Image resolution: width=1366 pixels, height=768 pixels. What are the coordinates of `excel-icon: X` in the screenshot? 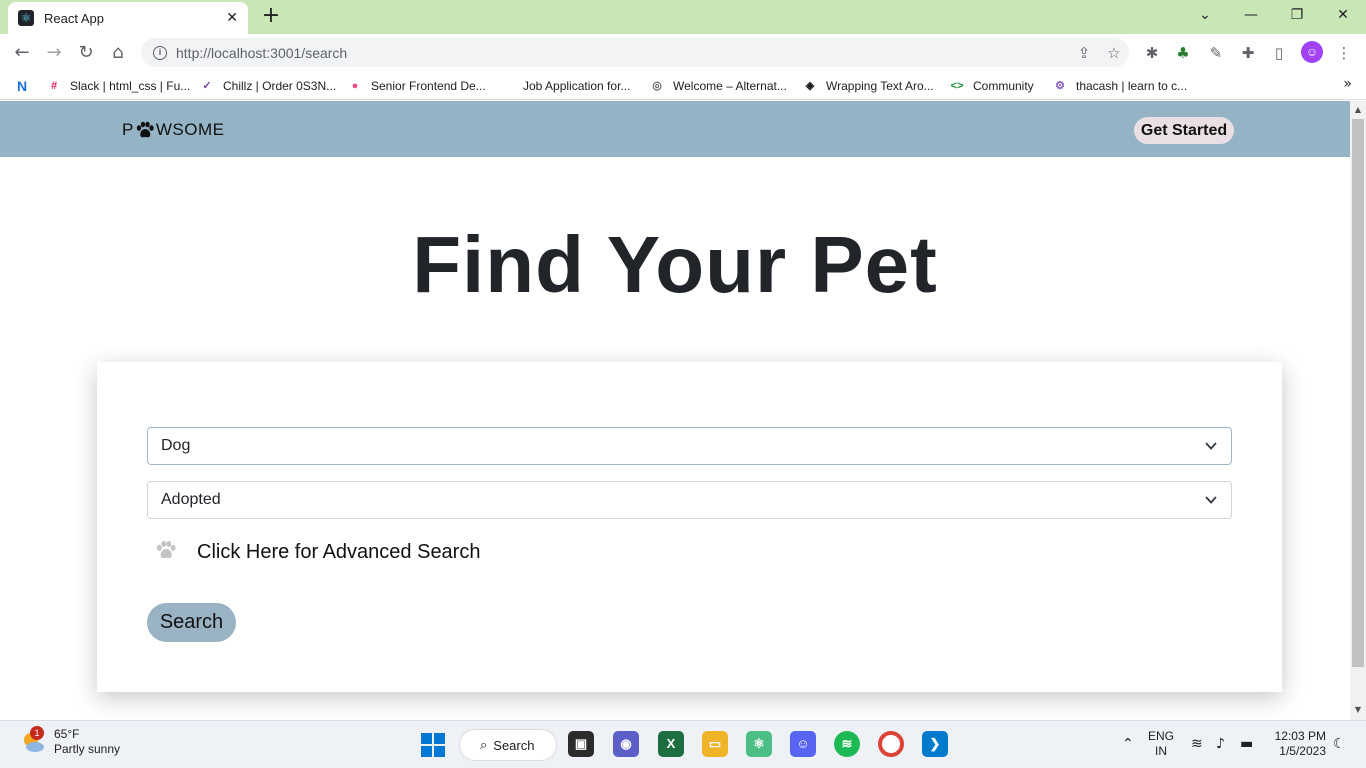 It's located at (671, 744).